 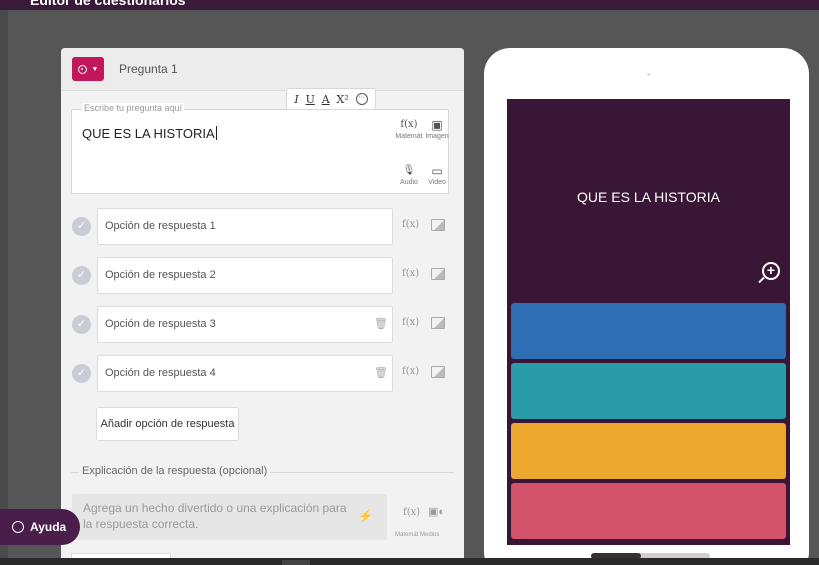 What do you see at coordinates (437, 182) in the screenshot?
I see `video-tool-label: Video` at bounding box center [437, 182].